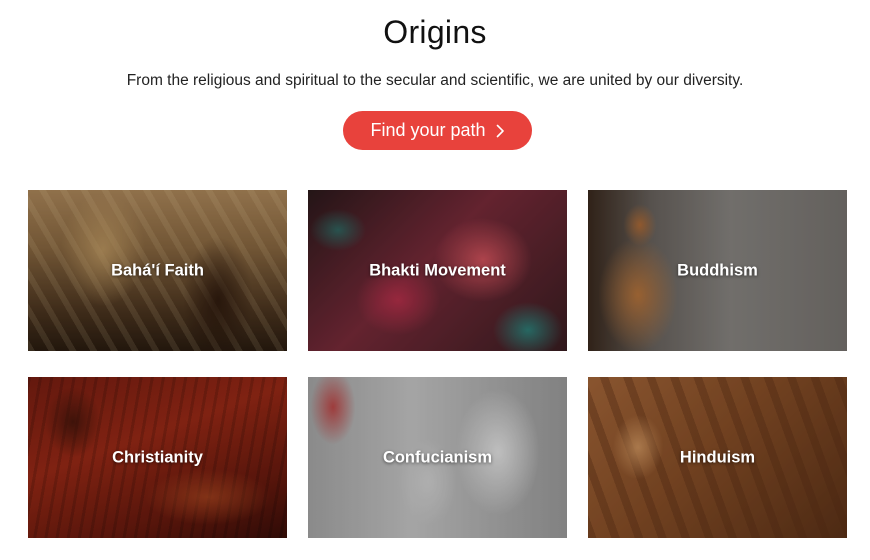  I want to click on chevron-right-icon, so click(500, 131).